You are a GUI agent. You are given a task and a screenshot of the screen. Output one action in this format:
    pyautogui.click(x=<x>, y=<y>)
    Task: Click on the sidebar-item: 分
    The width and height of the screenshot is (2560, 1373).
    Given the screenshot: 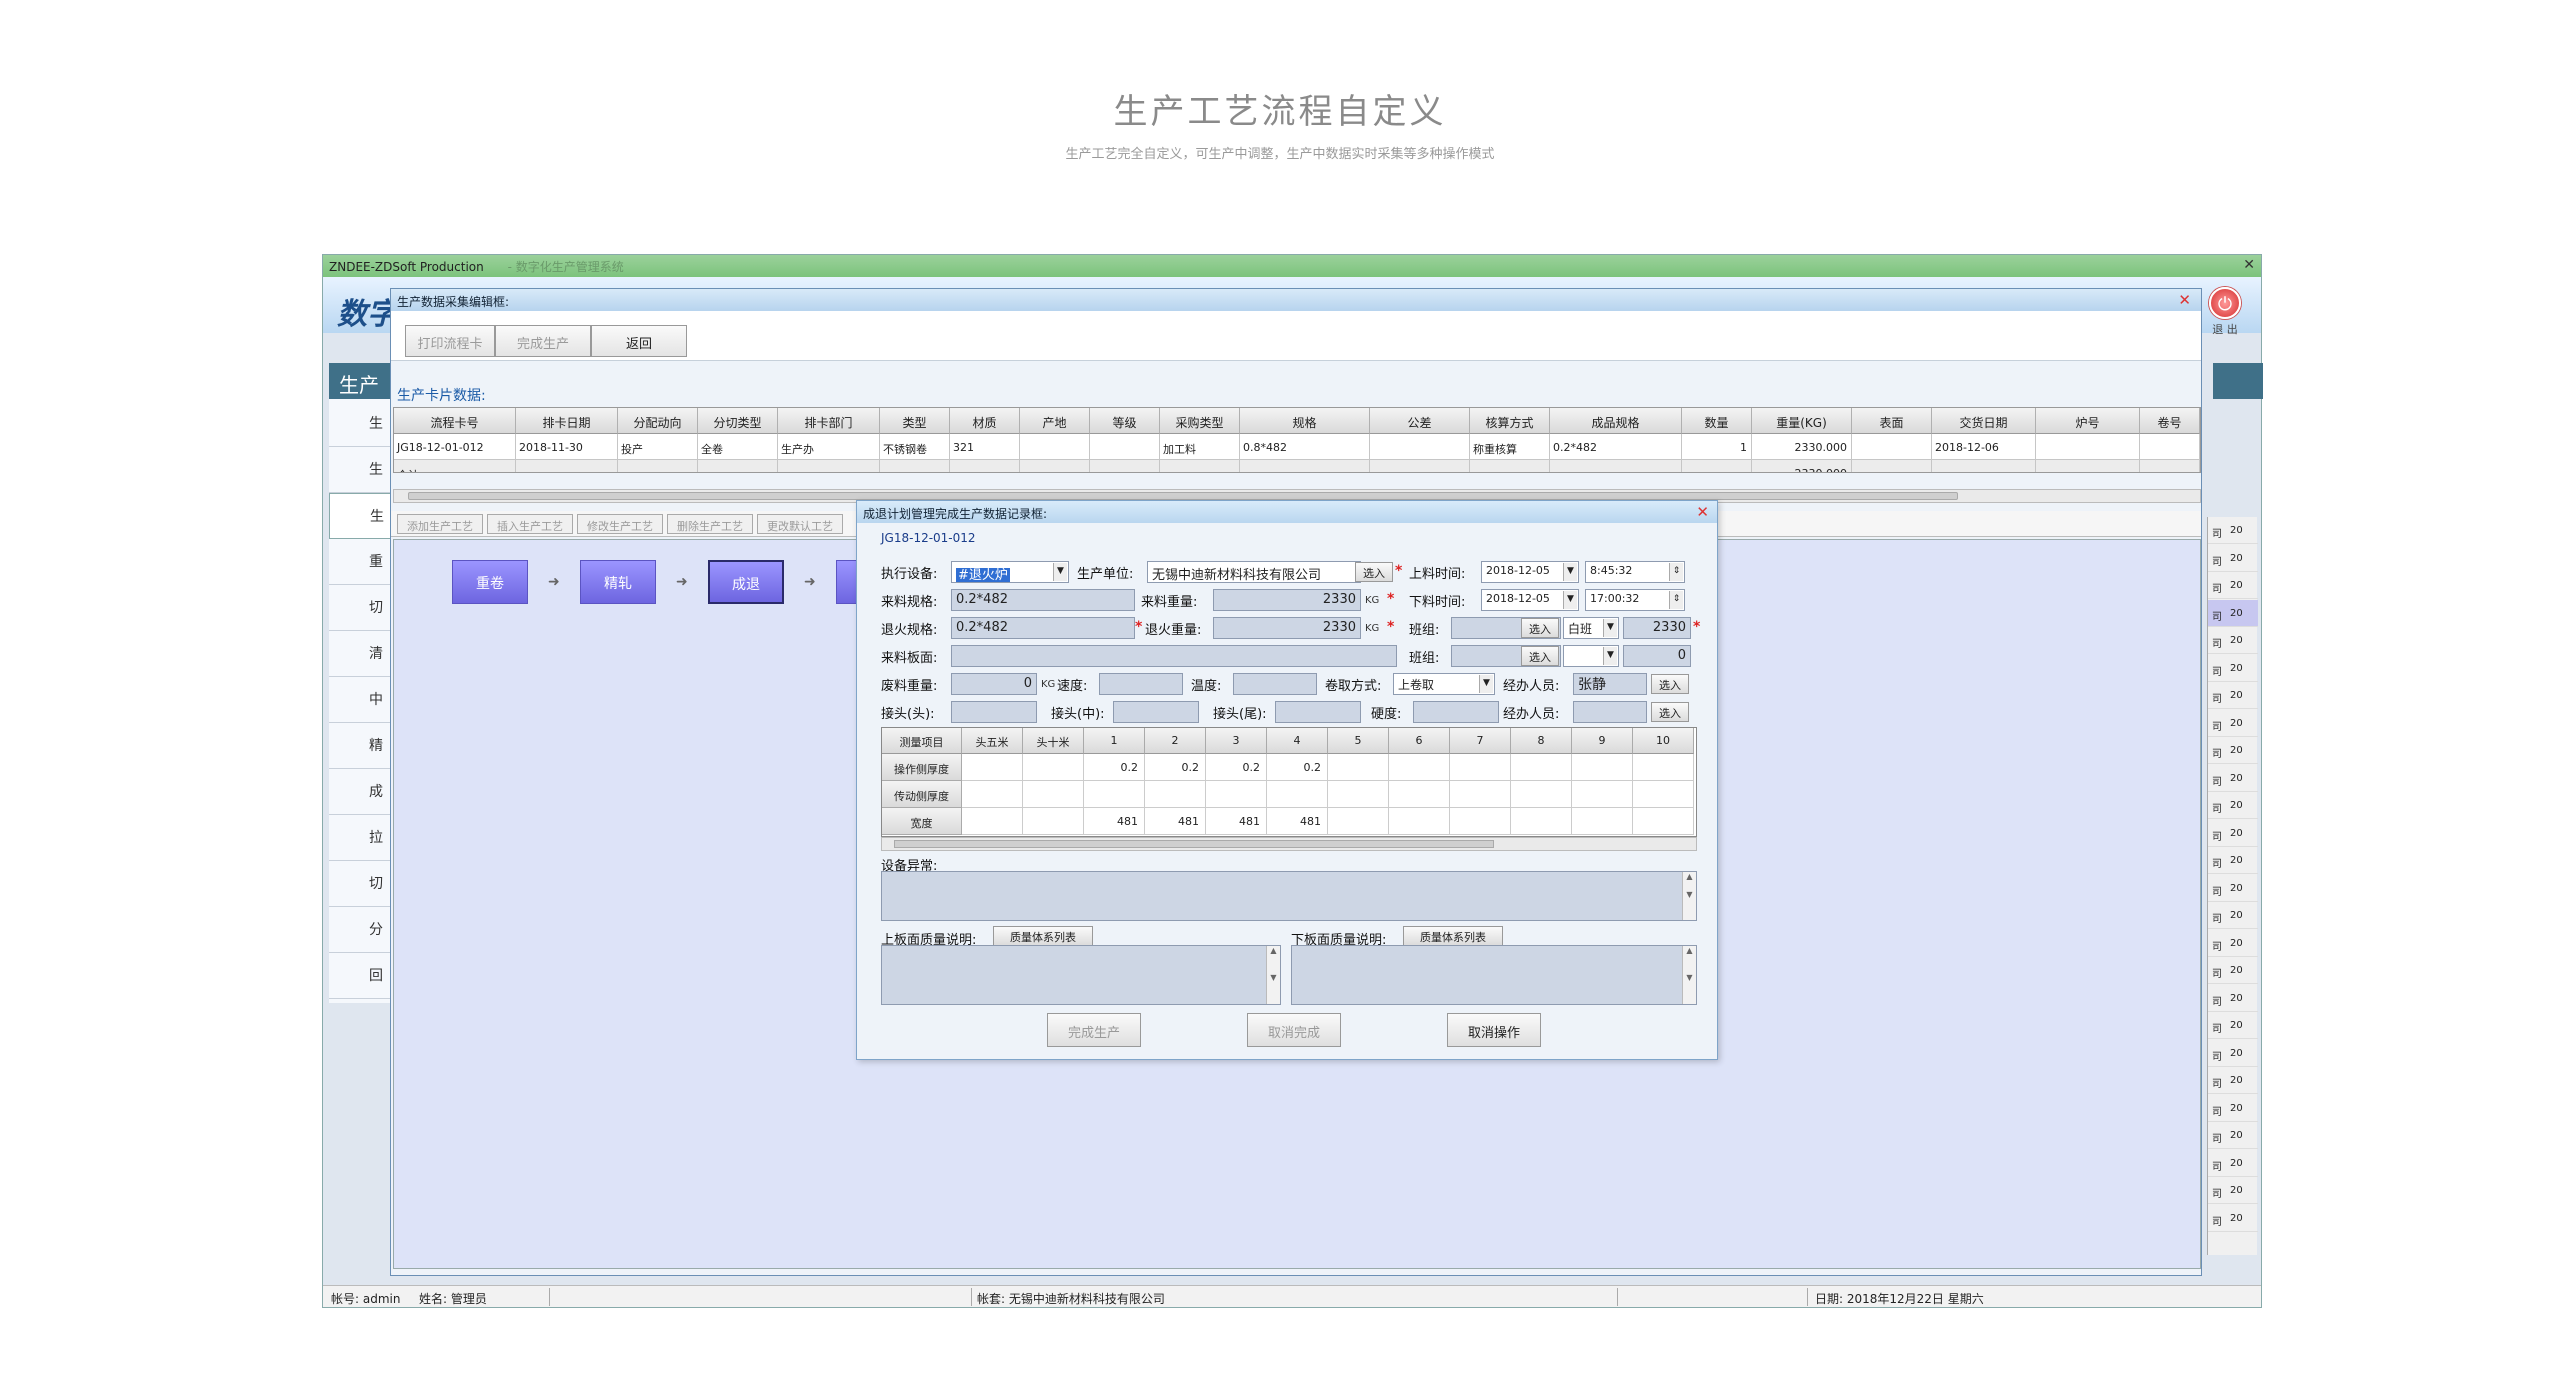 What is the action you would take?
    pyautogui.click(x=360, y=930)
    